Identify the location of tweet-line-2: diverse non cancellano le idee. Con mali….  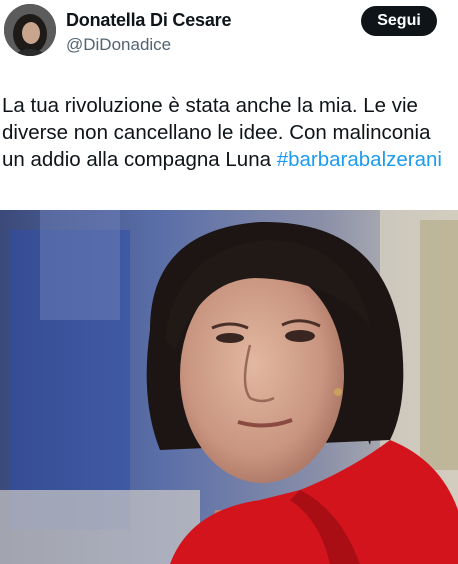
(216, 132).